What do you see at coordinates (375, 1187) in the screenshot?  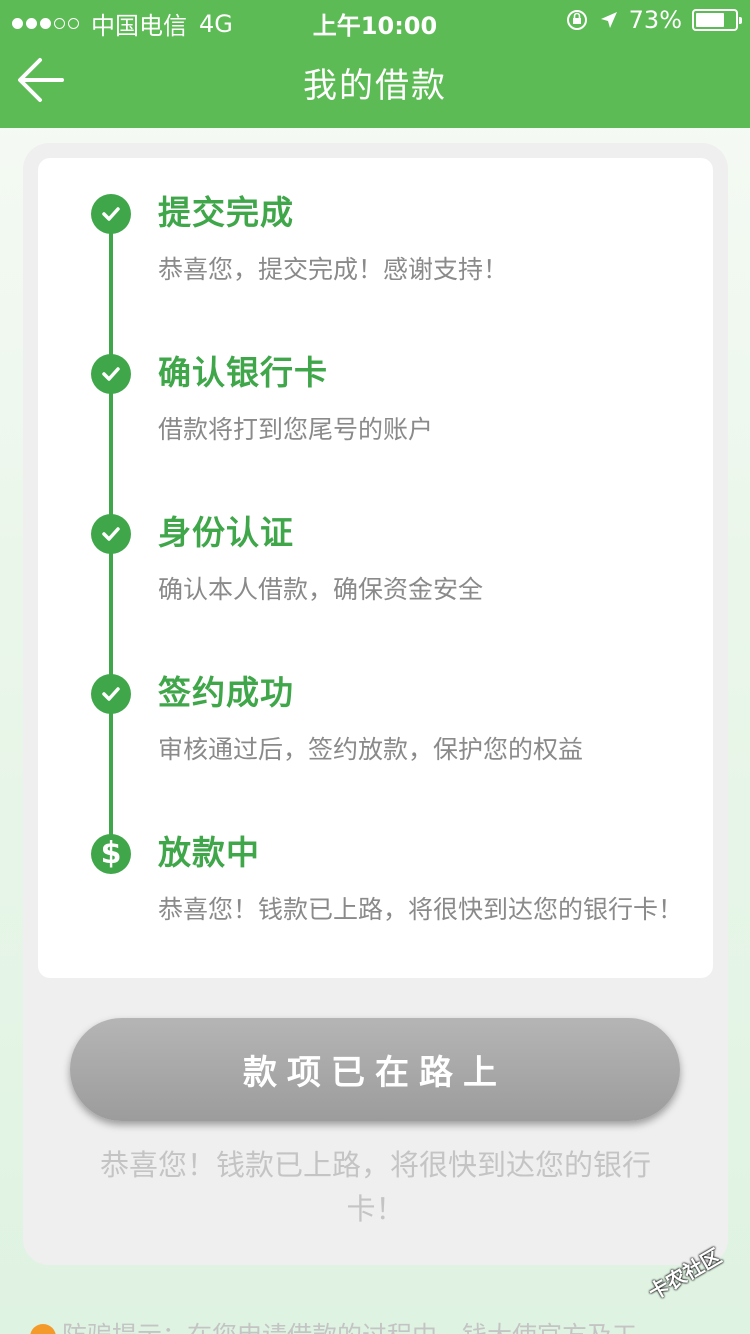 I see `status-hint: 恭喜您！钱款已上路，将很快到达您的银行卡！` at bounding box center [375, 1187].